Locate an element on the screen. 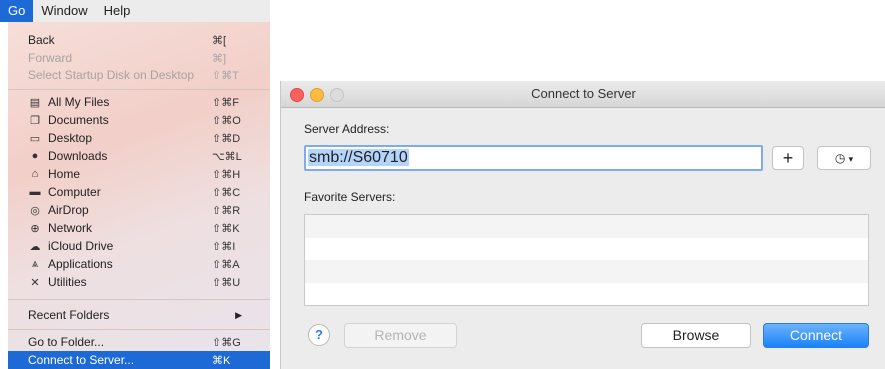 This screenshot has height=369, width=885. menu-item-label: Computer is located at coordinates (74, 192).